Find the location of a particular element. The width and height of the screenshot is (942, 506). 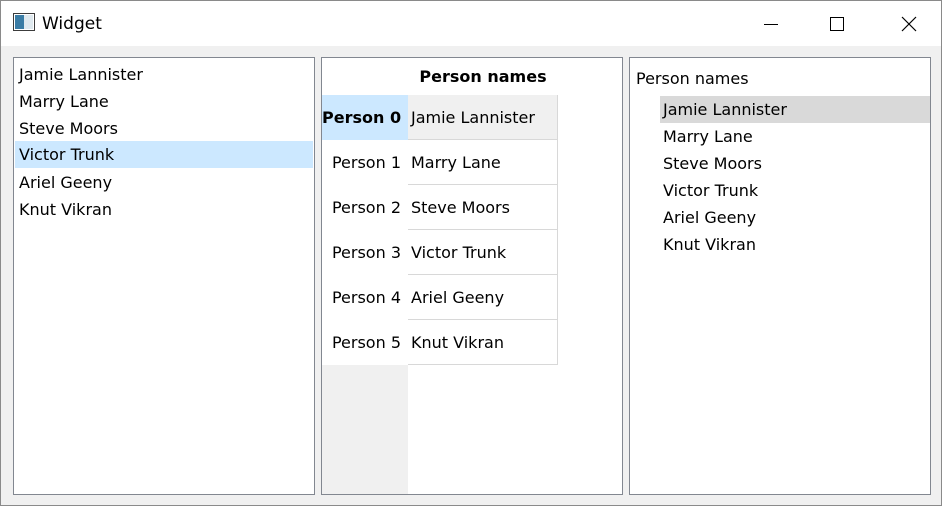

minimize-icon is located at coordinates (771, 24).